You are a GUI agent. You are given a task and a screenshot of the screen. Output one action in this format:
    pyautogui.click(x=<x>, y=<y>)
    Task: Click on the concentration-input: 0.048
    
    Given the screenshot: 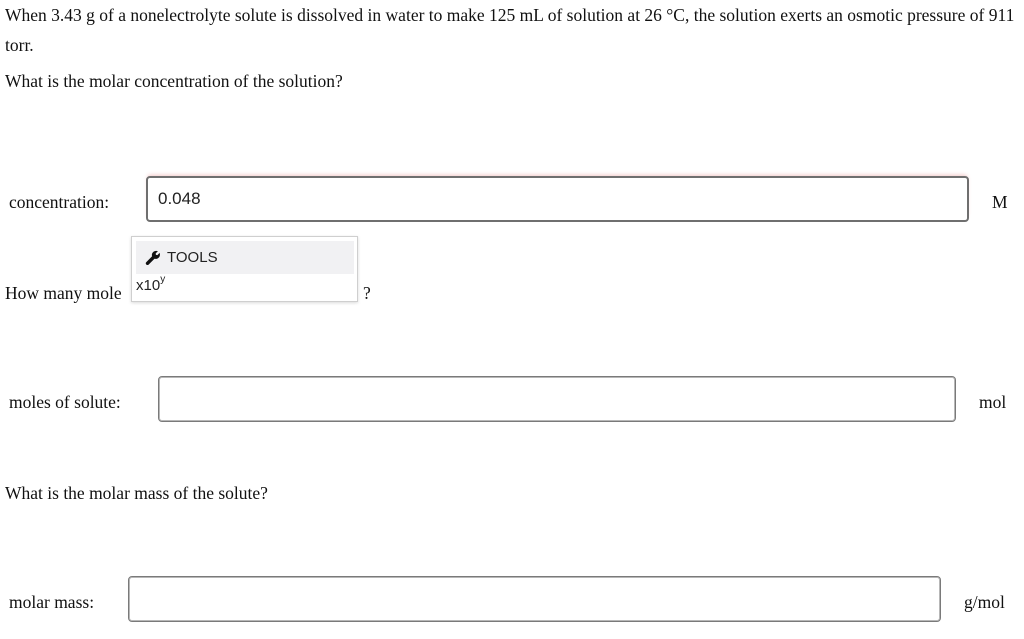 What is the action you would take?
    pyautogui.click(x=557, y=199)
    